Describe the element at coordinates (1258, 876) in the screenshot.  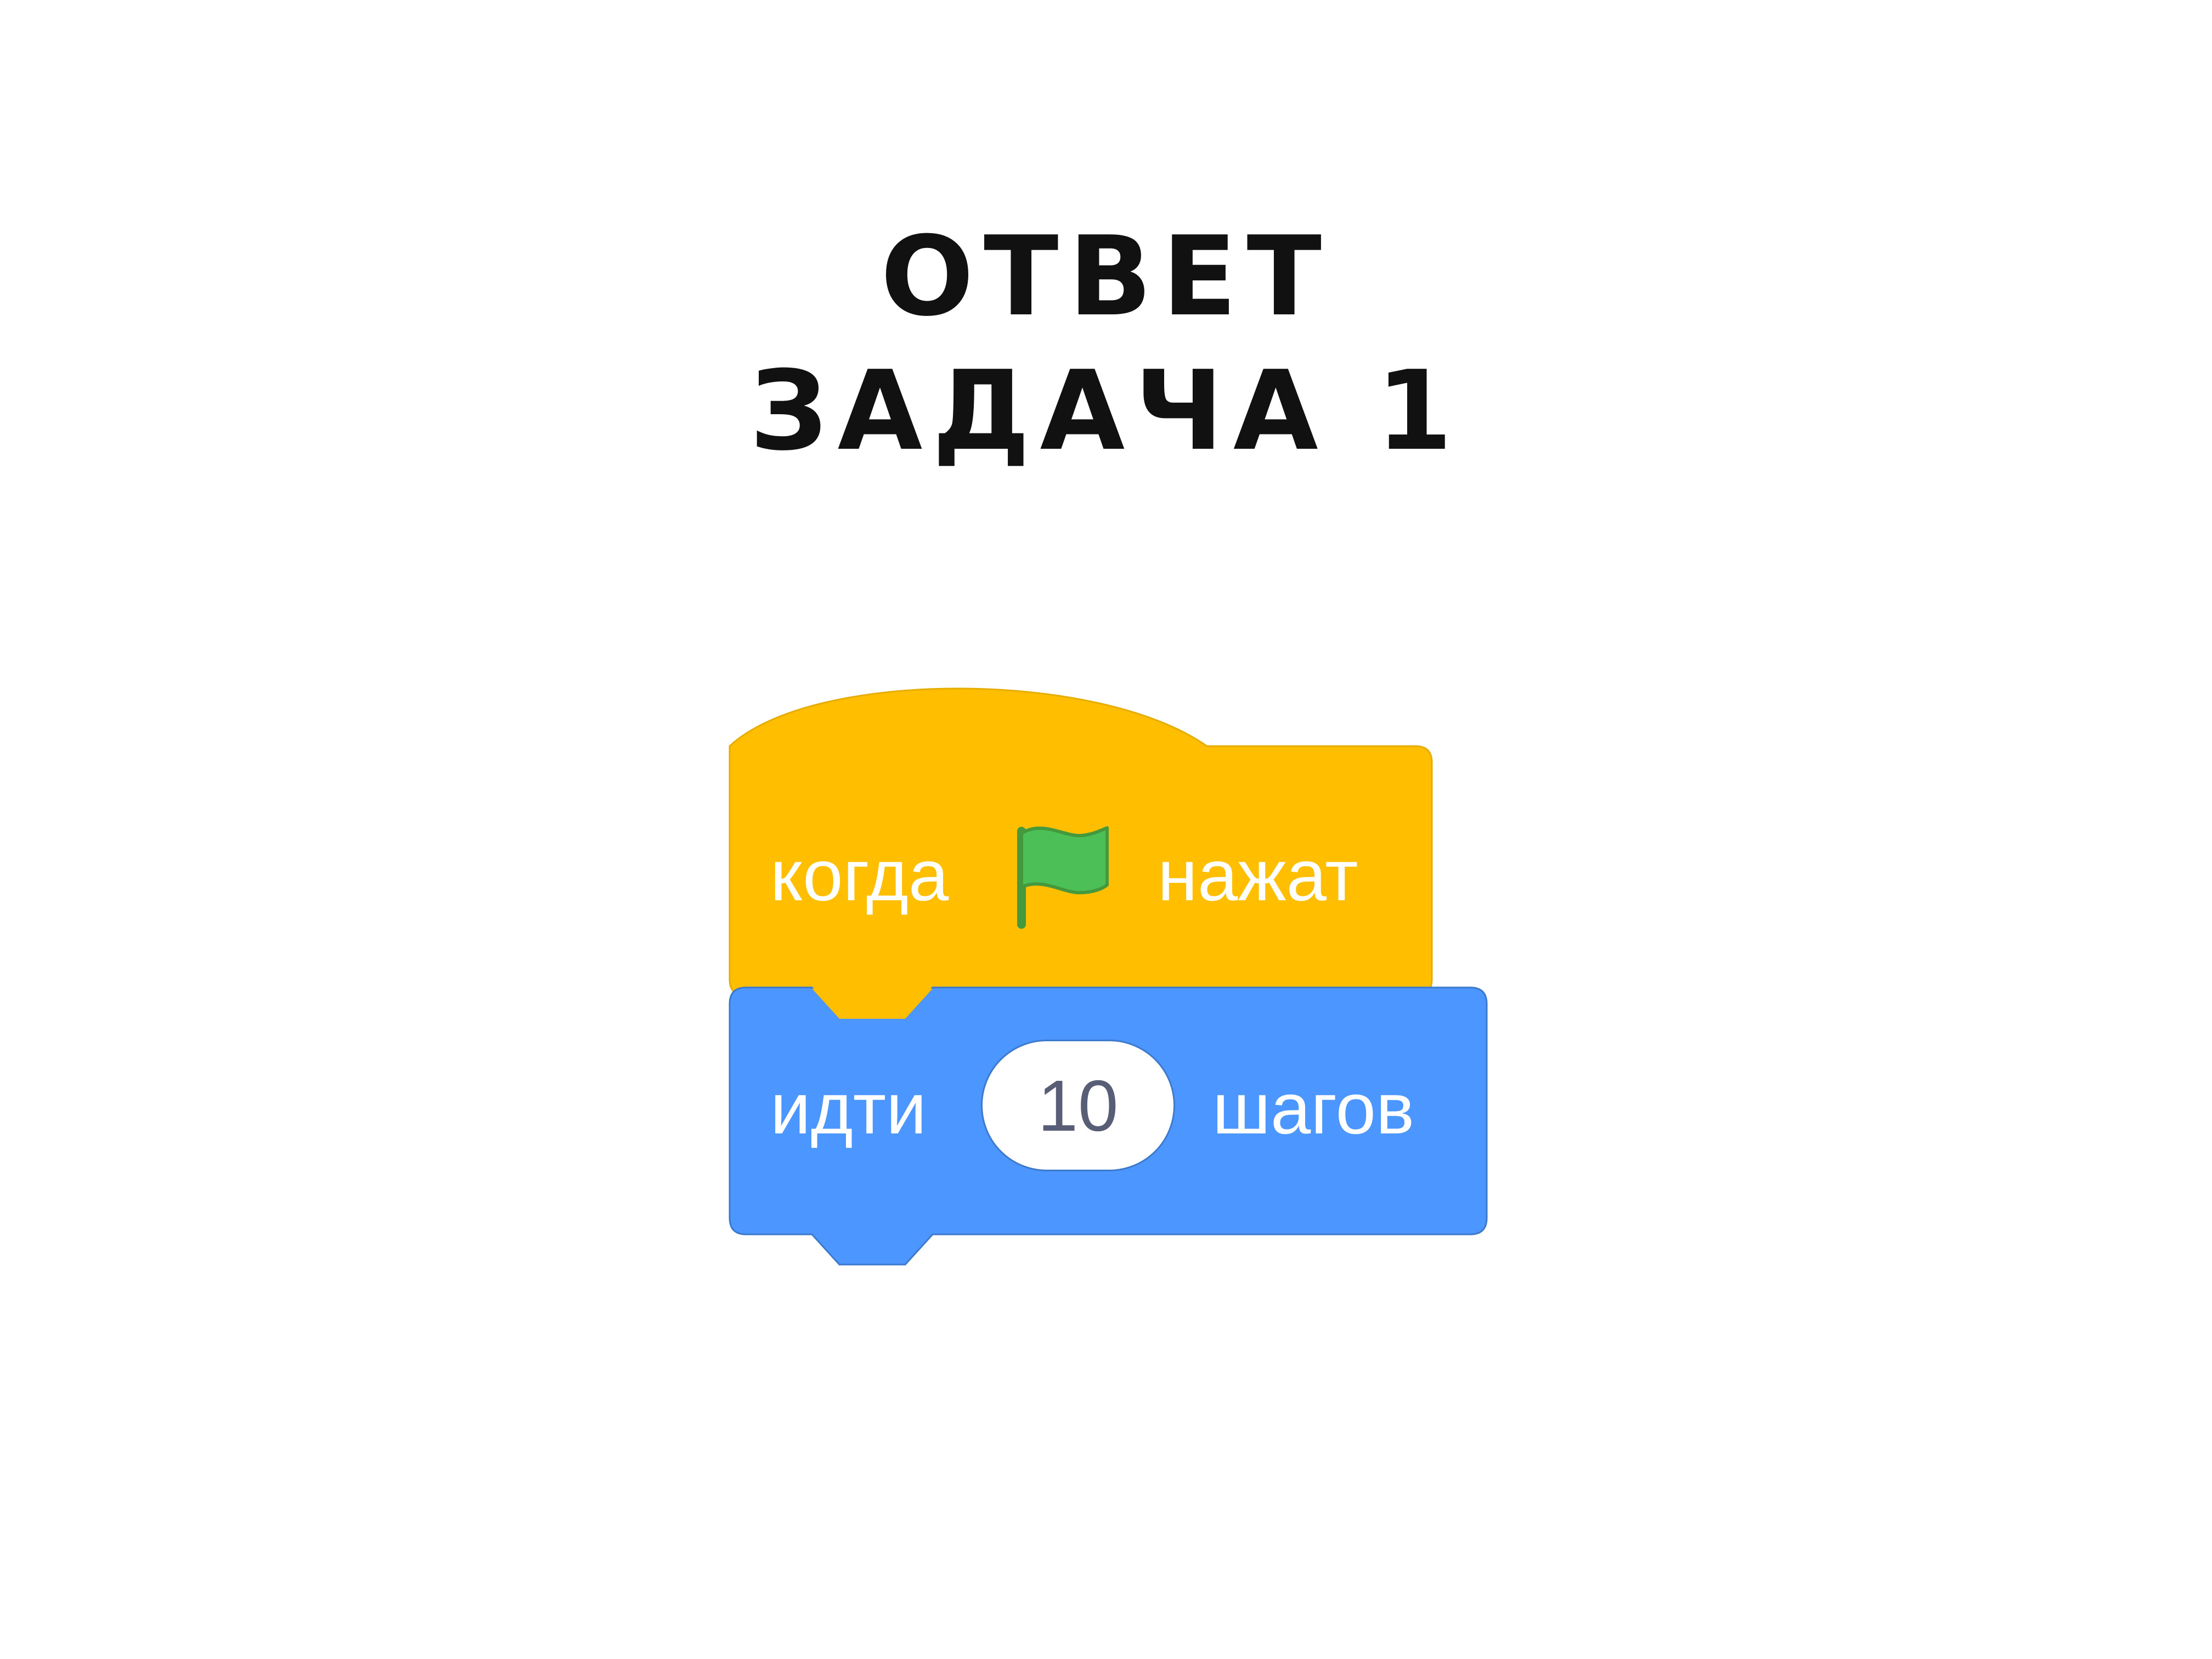
I see `hat-block-label-clicked: нажат` at that location.